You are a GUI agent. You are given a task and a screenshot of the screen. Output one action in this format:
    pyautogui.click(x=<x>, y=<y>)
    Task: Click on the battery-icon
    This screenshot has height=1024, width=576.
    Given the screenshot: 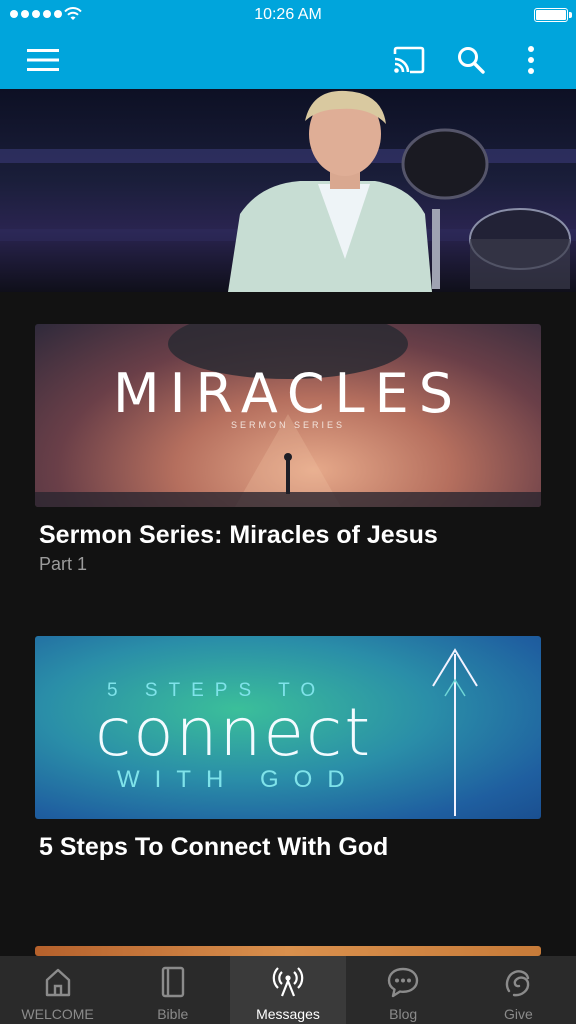 What is the action you would take?
    pyautogui.click(x=553, y=15)
    